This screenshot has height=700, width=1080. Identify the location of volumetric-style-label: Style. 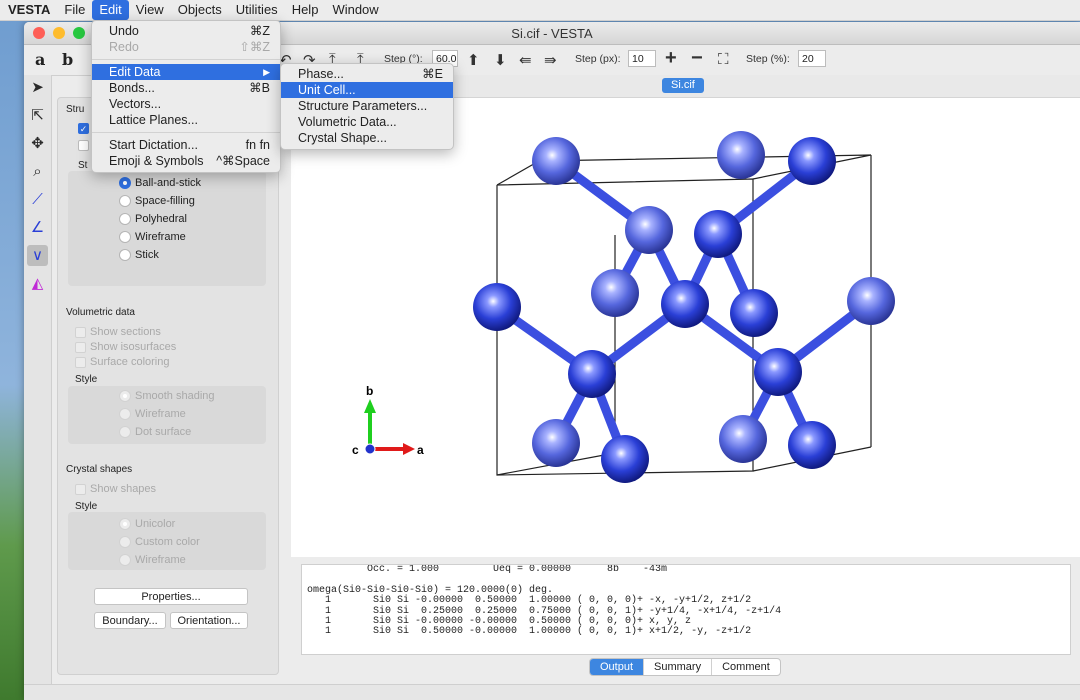
(86, 379).